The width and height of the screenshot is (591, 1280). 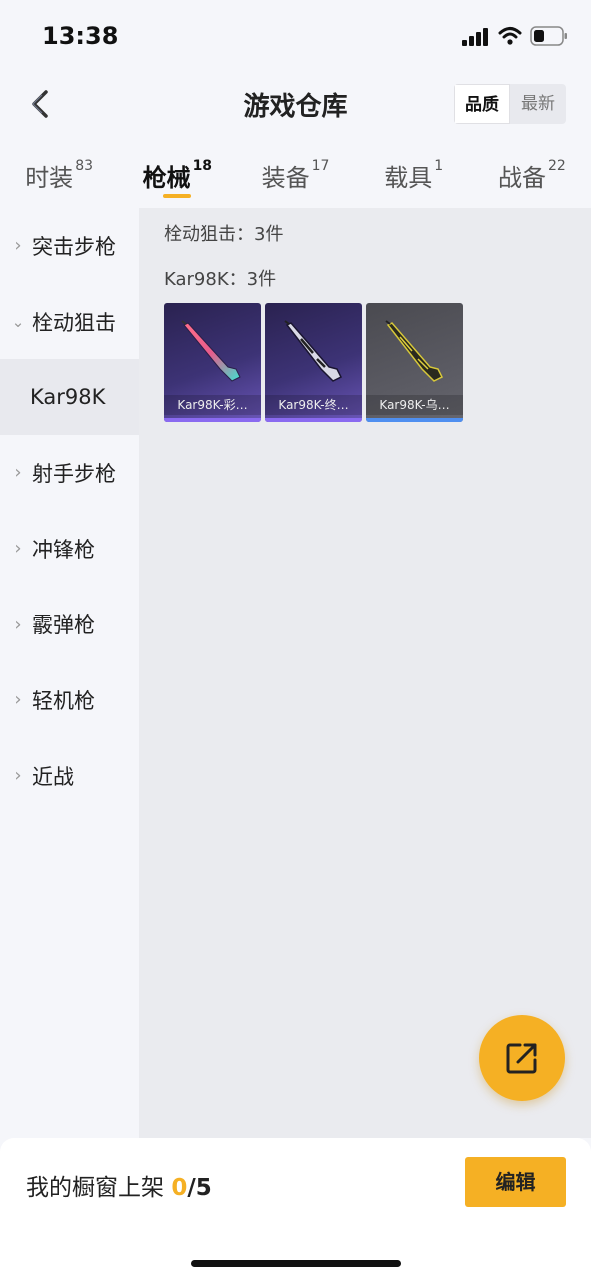 I want to click on tab-label: 时装, so click(x=49, y=178).